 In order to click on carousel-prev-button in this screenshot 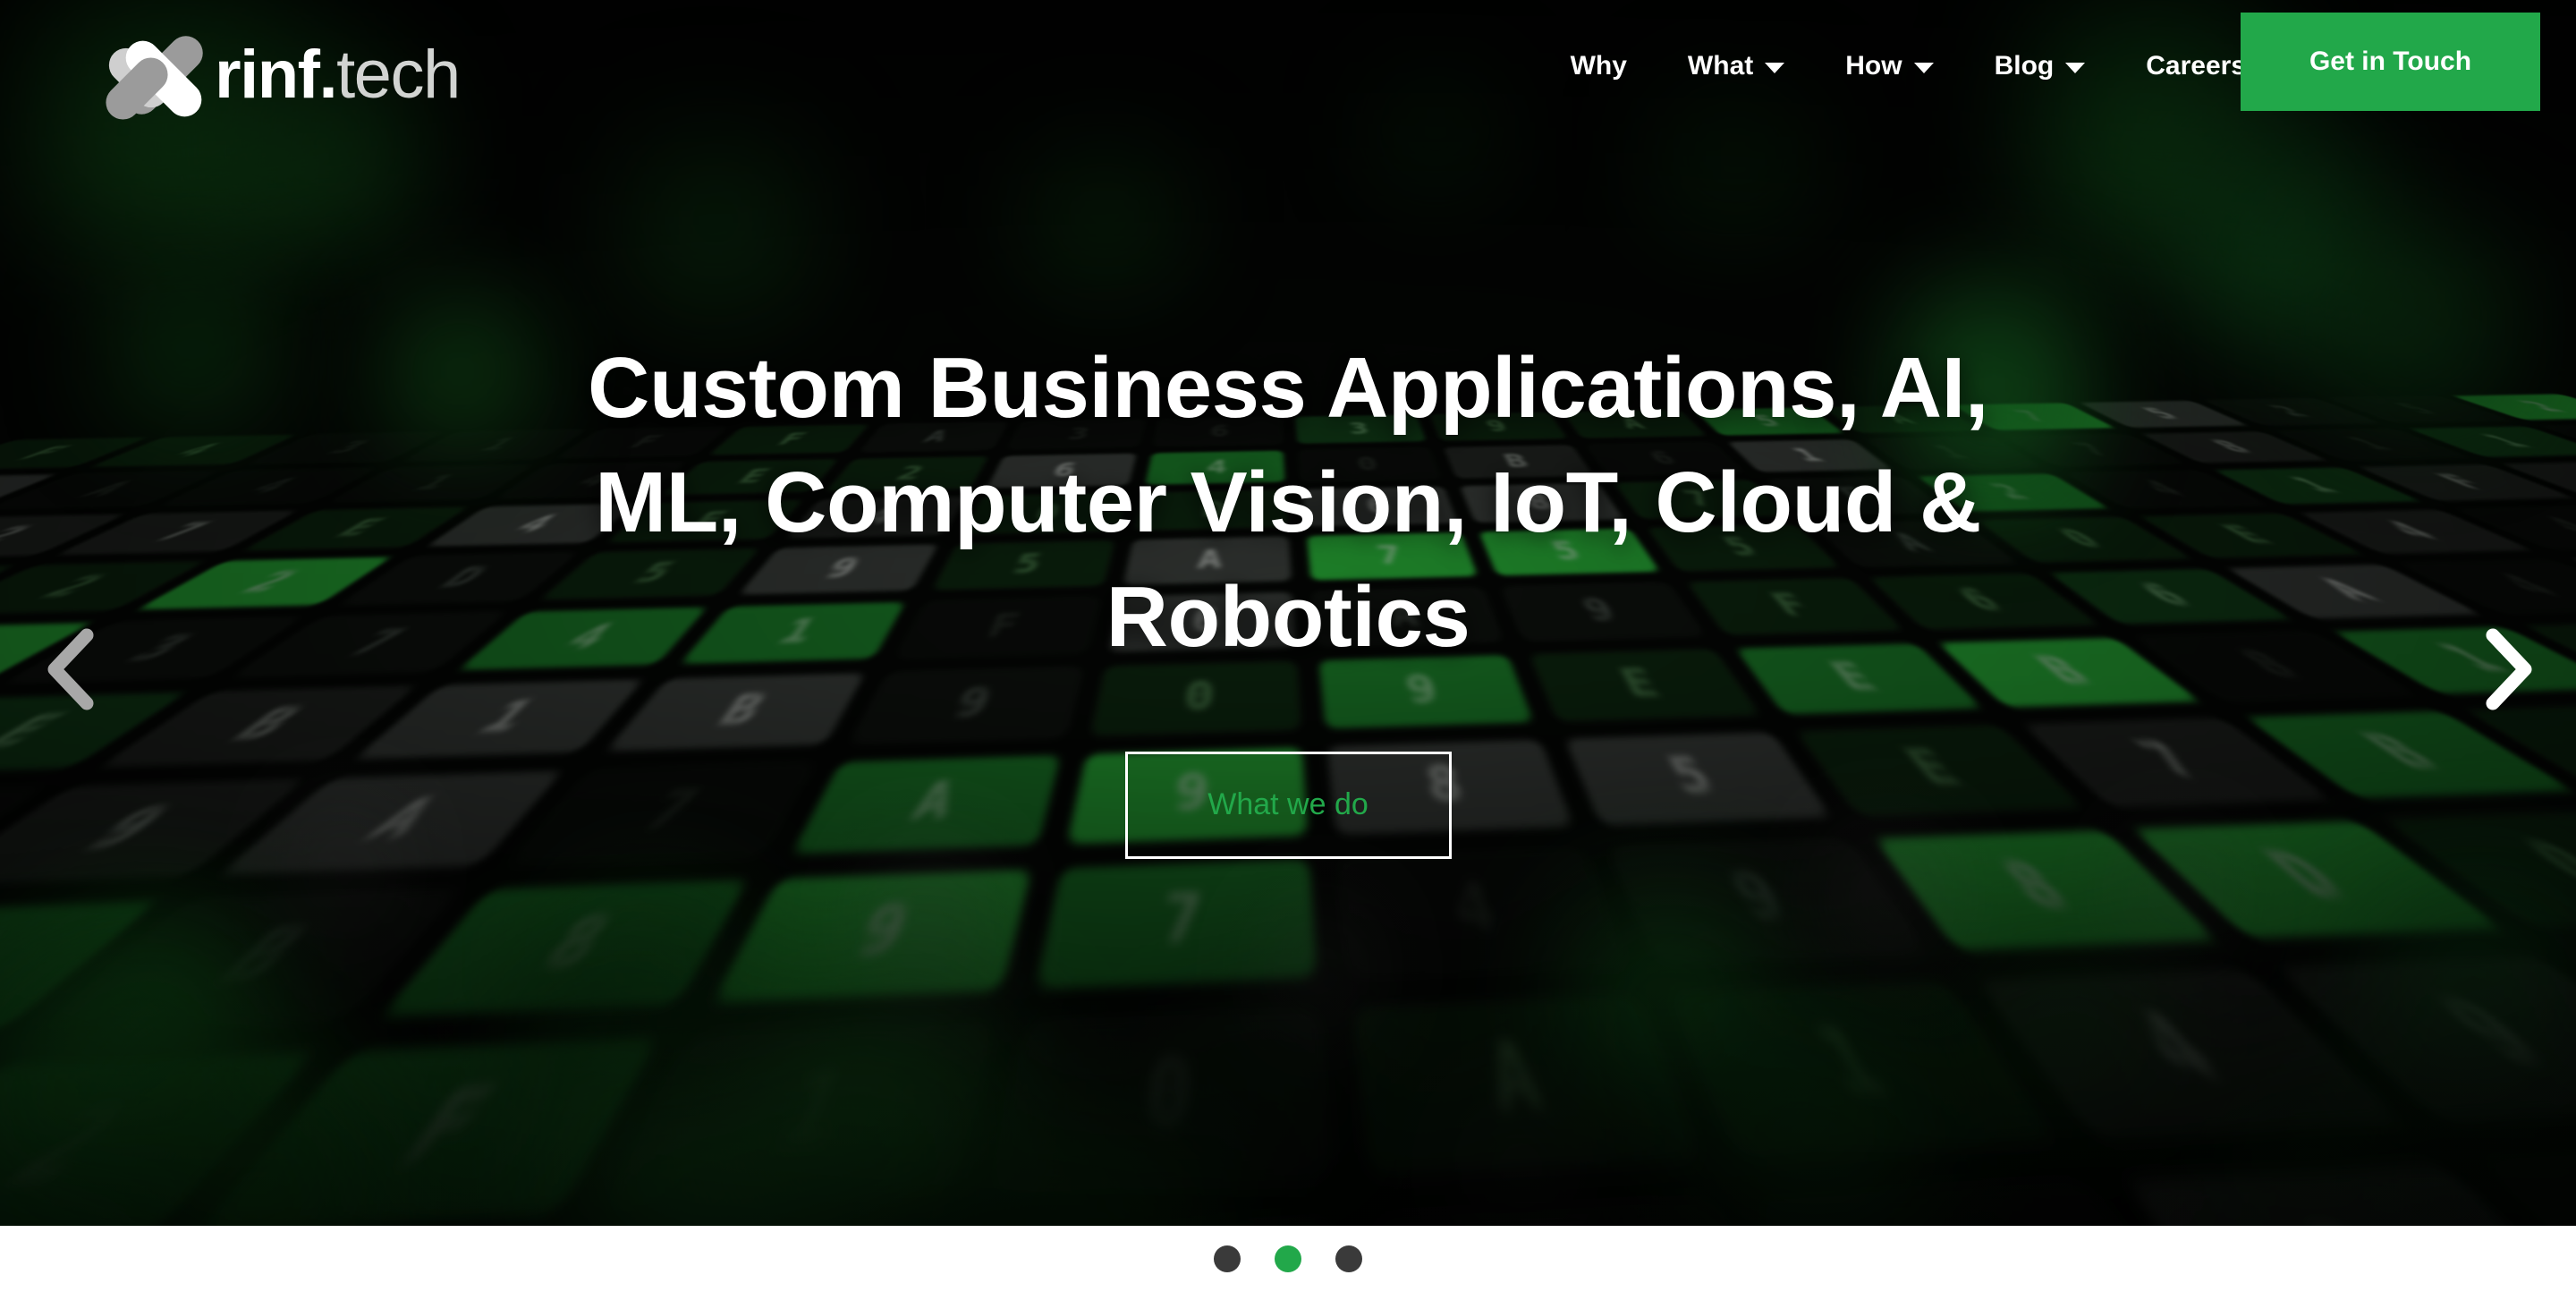, I will do `click(68, 669)`.